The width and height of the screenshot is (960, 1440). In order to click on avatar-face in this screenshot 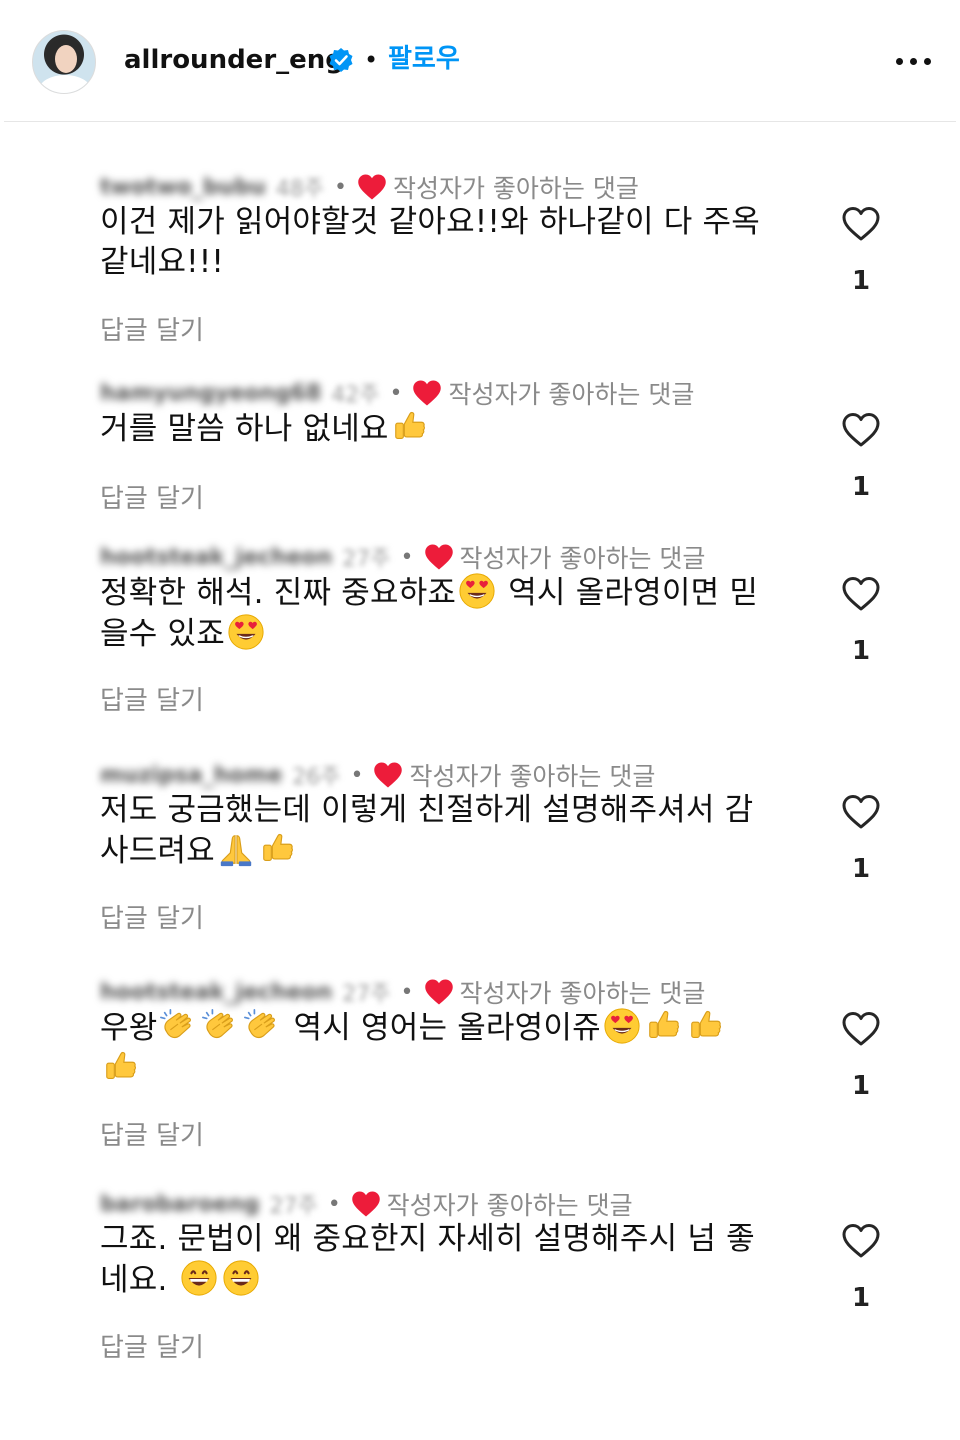, I will do `click(66, 59)`.